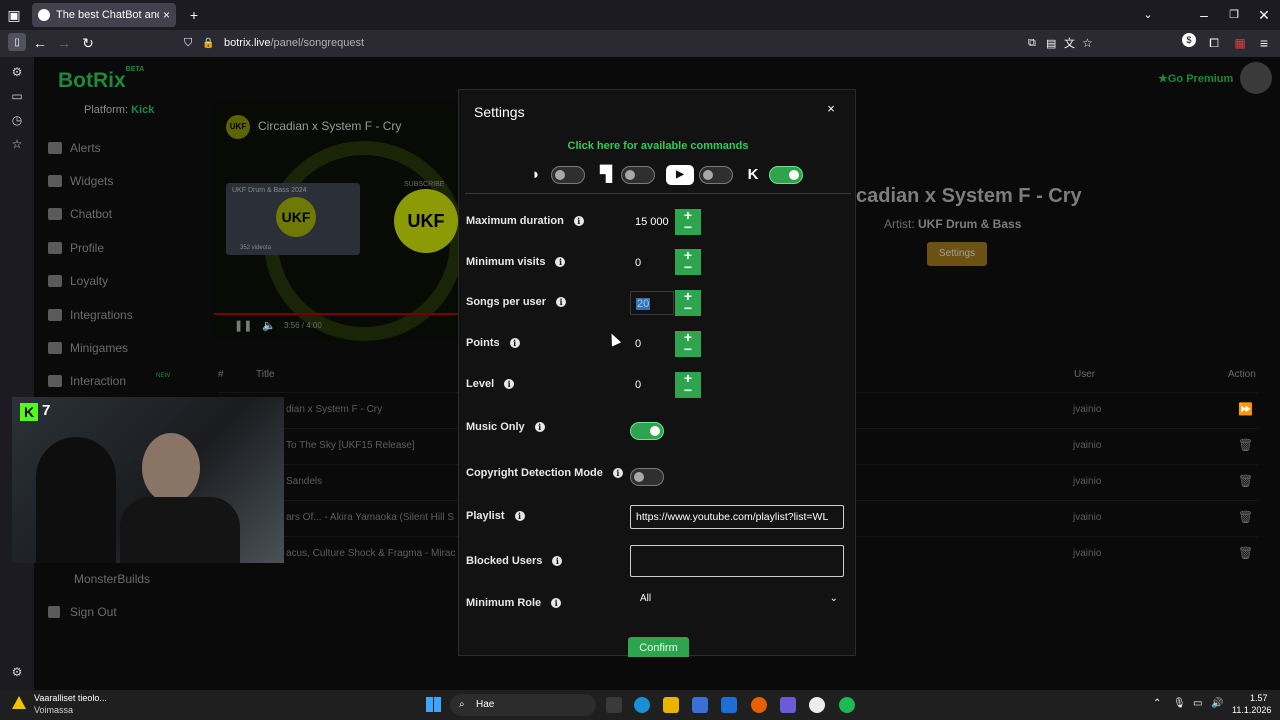 The width and height of the screenshot is (1280, 720). Describe the element at coordinates (19, 703) in the screenshot. I see `warning-icon` at that location.